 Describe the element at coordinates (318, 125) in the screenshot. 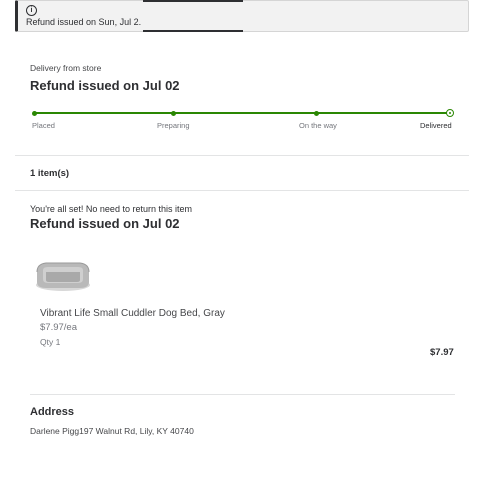

I see `step-label-on-the-way: On the way` at that location.